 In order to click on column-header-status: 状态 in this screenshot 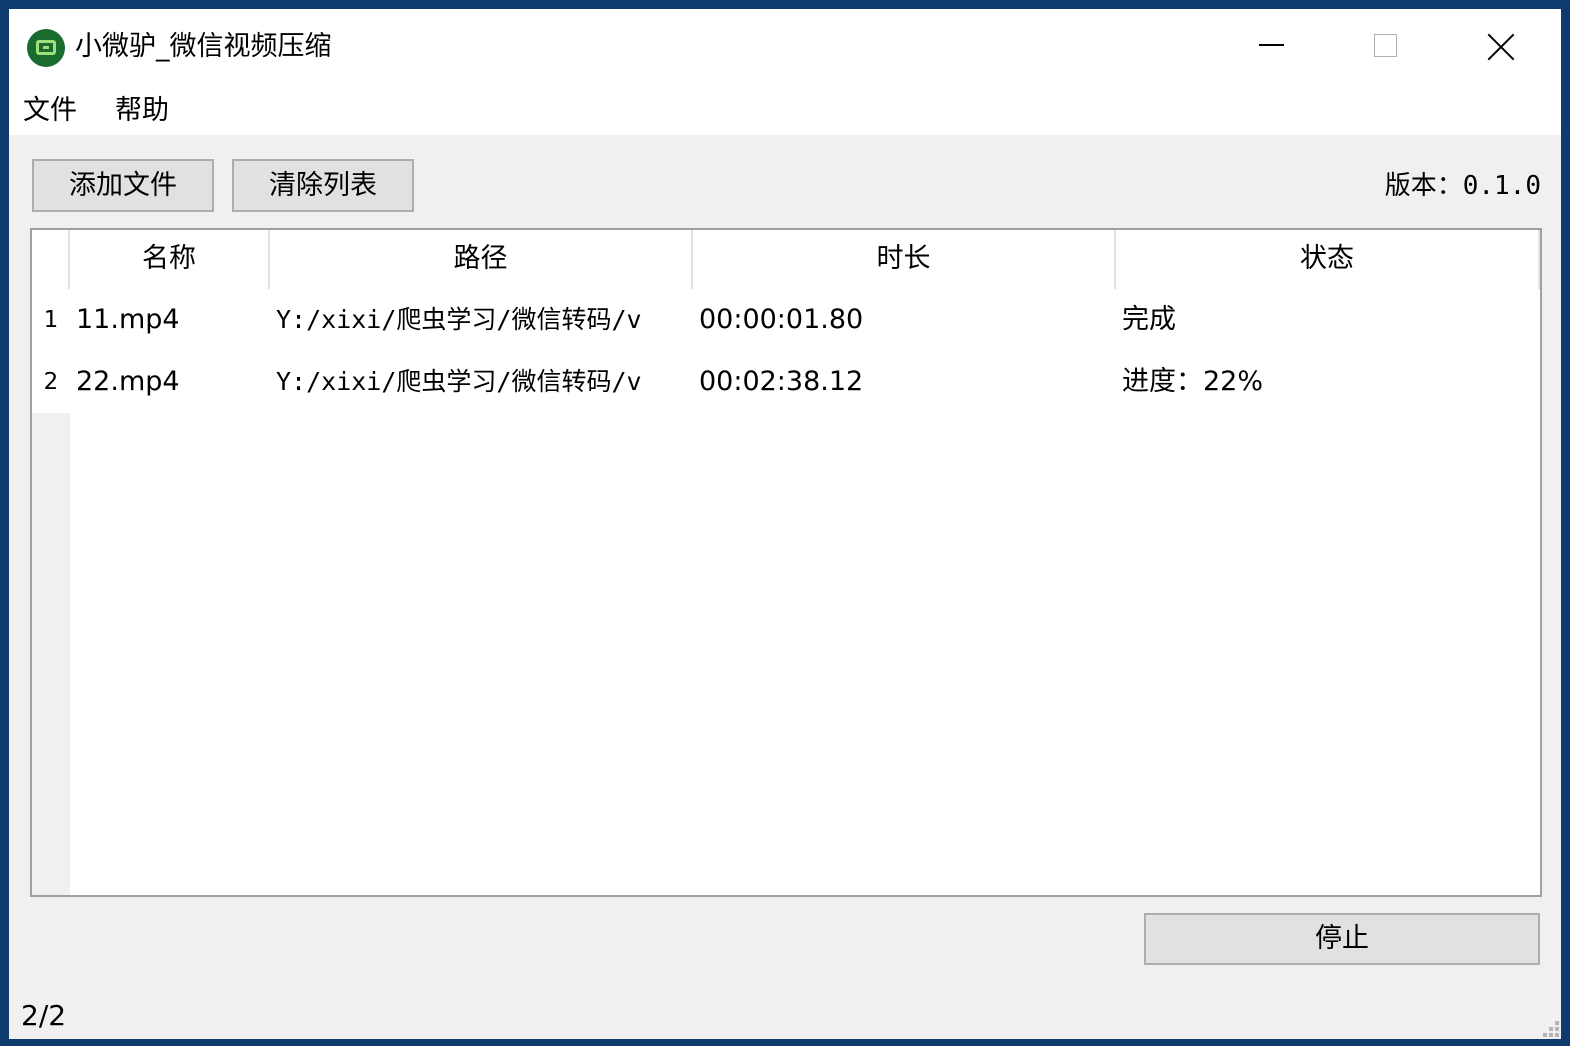, I will do `click(1328, 259)`.